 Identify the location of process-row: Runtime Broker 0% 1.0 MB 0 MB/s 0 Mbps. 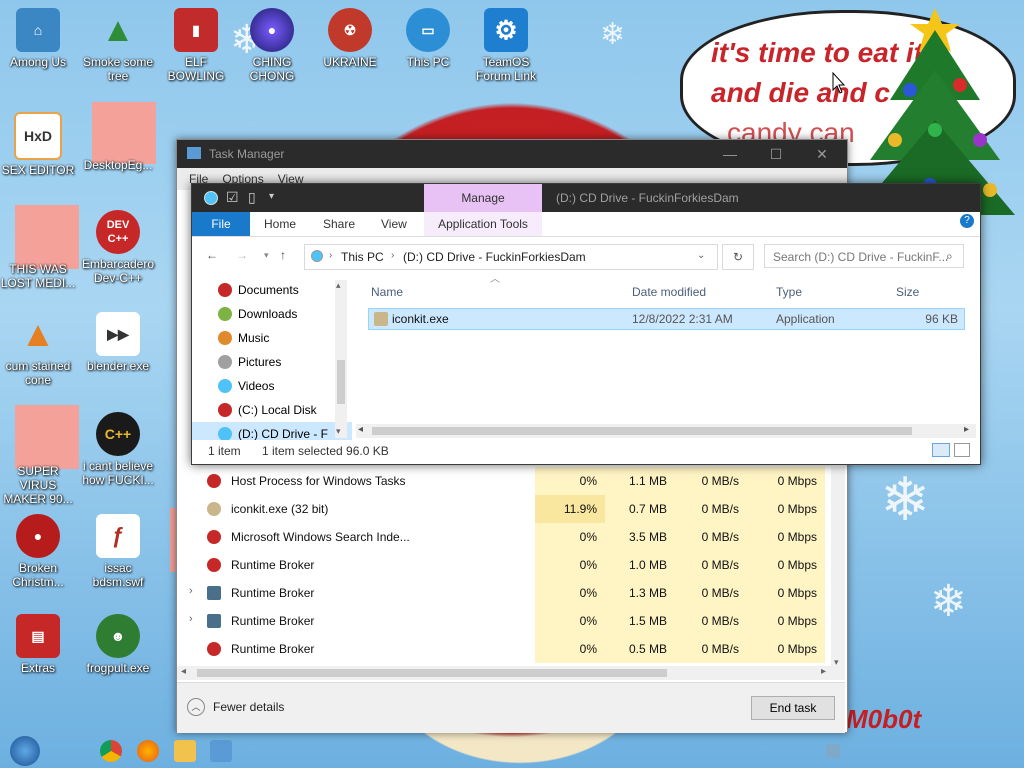
(502, 565).